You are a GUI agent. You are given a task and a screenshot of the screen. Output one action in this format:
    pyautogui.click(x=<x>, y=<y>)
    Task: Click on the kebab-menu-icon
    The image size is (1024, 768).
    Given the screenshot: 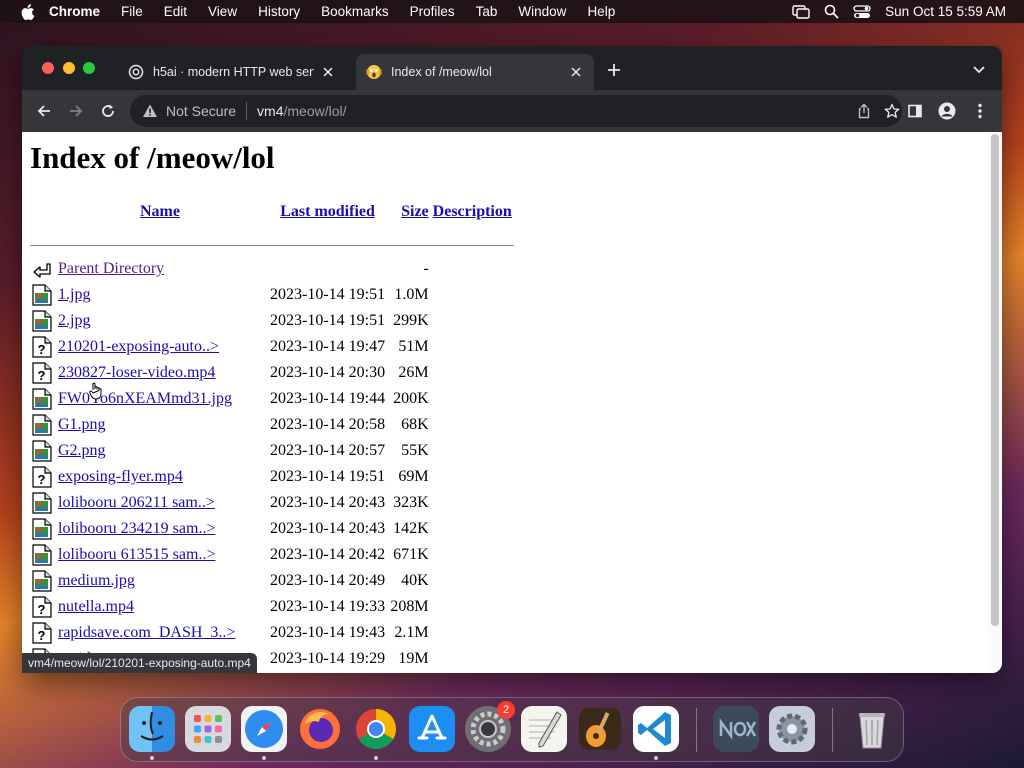 What is the action you would take?
    pyautogui.click(x=980, y=111)
    